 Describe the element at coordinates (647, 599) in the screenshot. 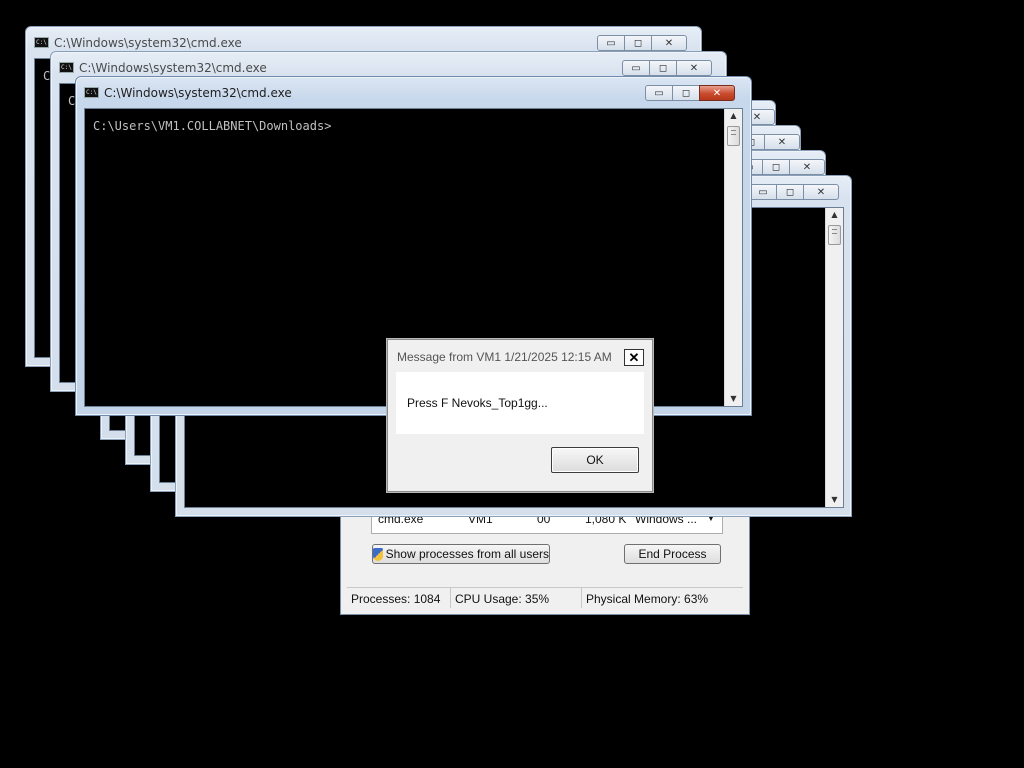

I see `status-physical-memory: Physical Memory: 63%` at that location.